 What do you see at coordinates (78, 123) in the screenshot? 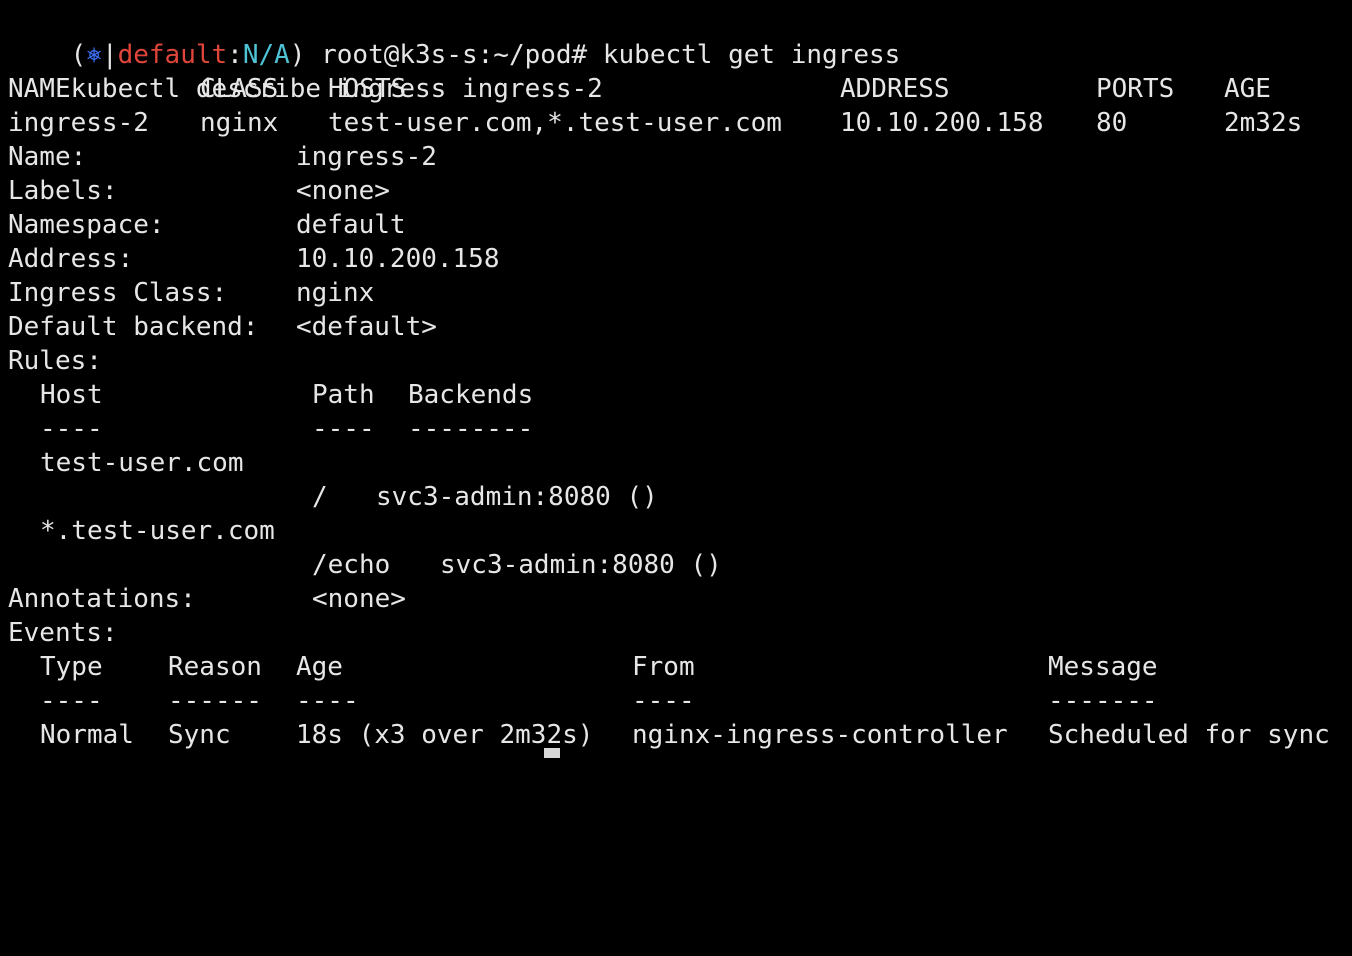
I see `cell-name: ingress-2` at bounding box center [78, 123].